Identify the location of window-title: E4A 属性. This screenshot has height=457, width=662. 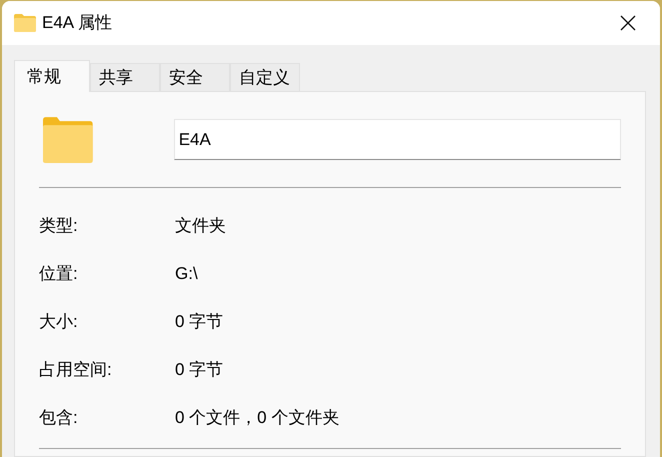
(77, 23).